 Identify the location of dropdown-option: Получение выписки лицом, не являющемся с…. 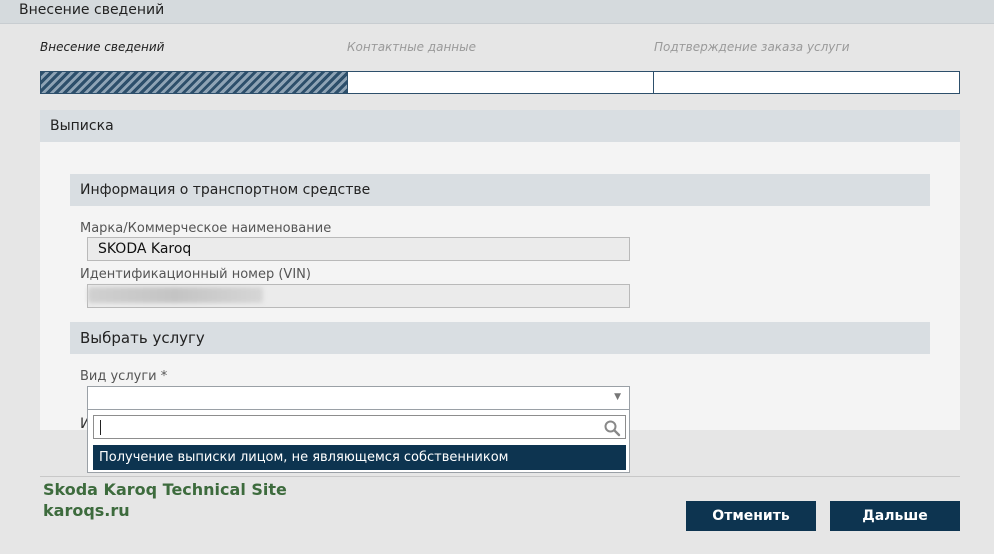
(359, 457).